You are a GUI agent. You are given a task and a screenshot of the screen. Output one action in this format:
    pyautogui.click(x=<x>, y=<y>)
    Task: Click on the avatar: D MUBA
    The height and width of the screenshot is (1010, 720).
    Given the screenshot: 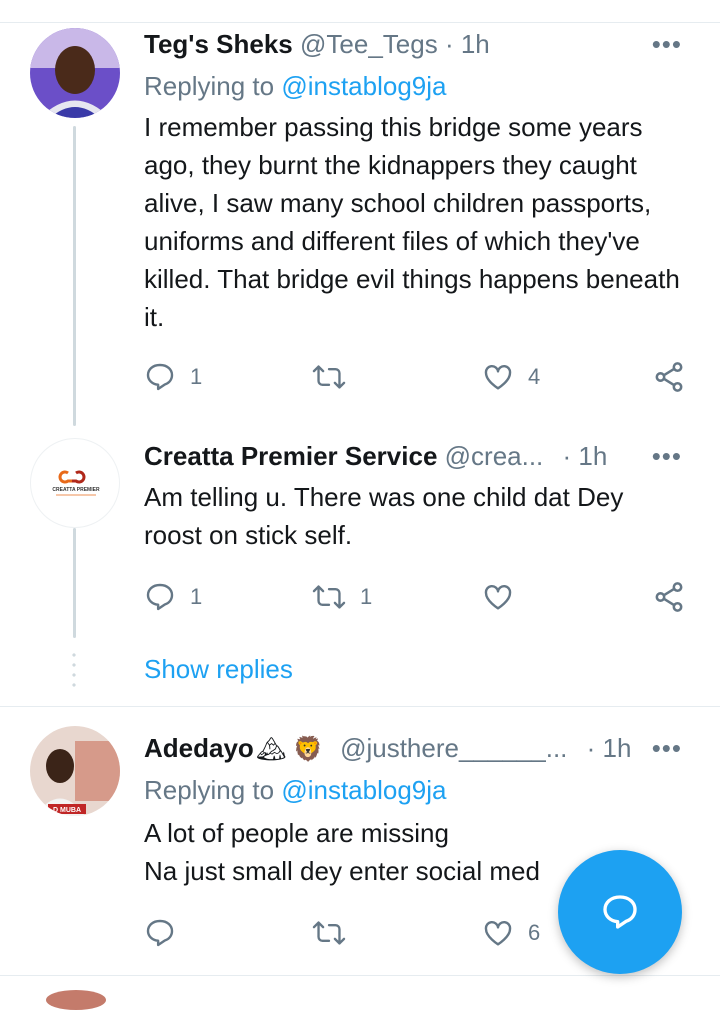 What is the action you would take?
    pyautogui.click(x=75, y=771)
    